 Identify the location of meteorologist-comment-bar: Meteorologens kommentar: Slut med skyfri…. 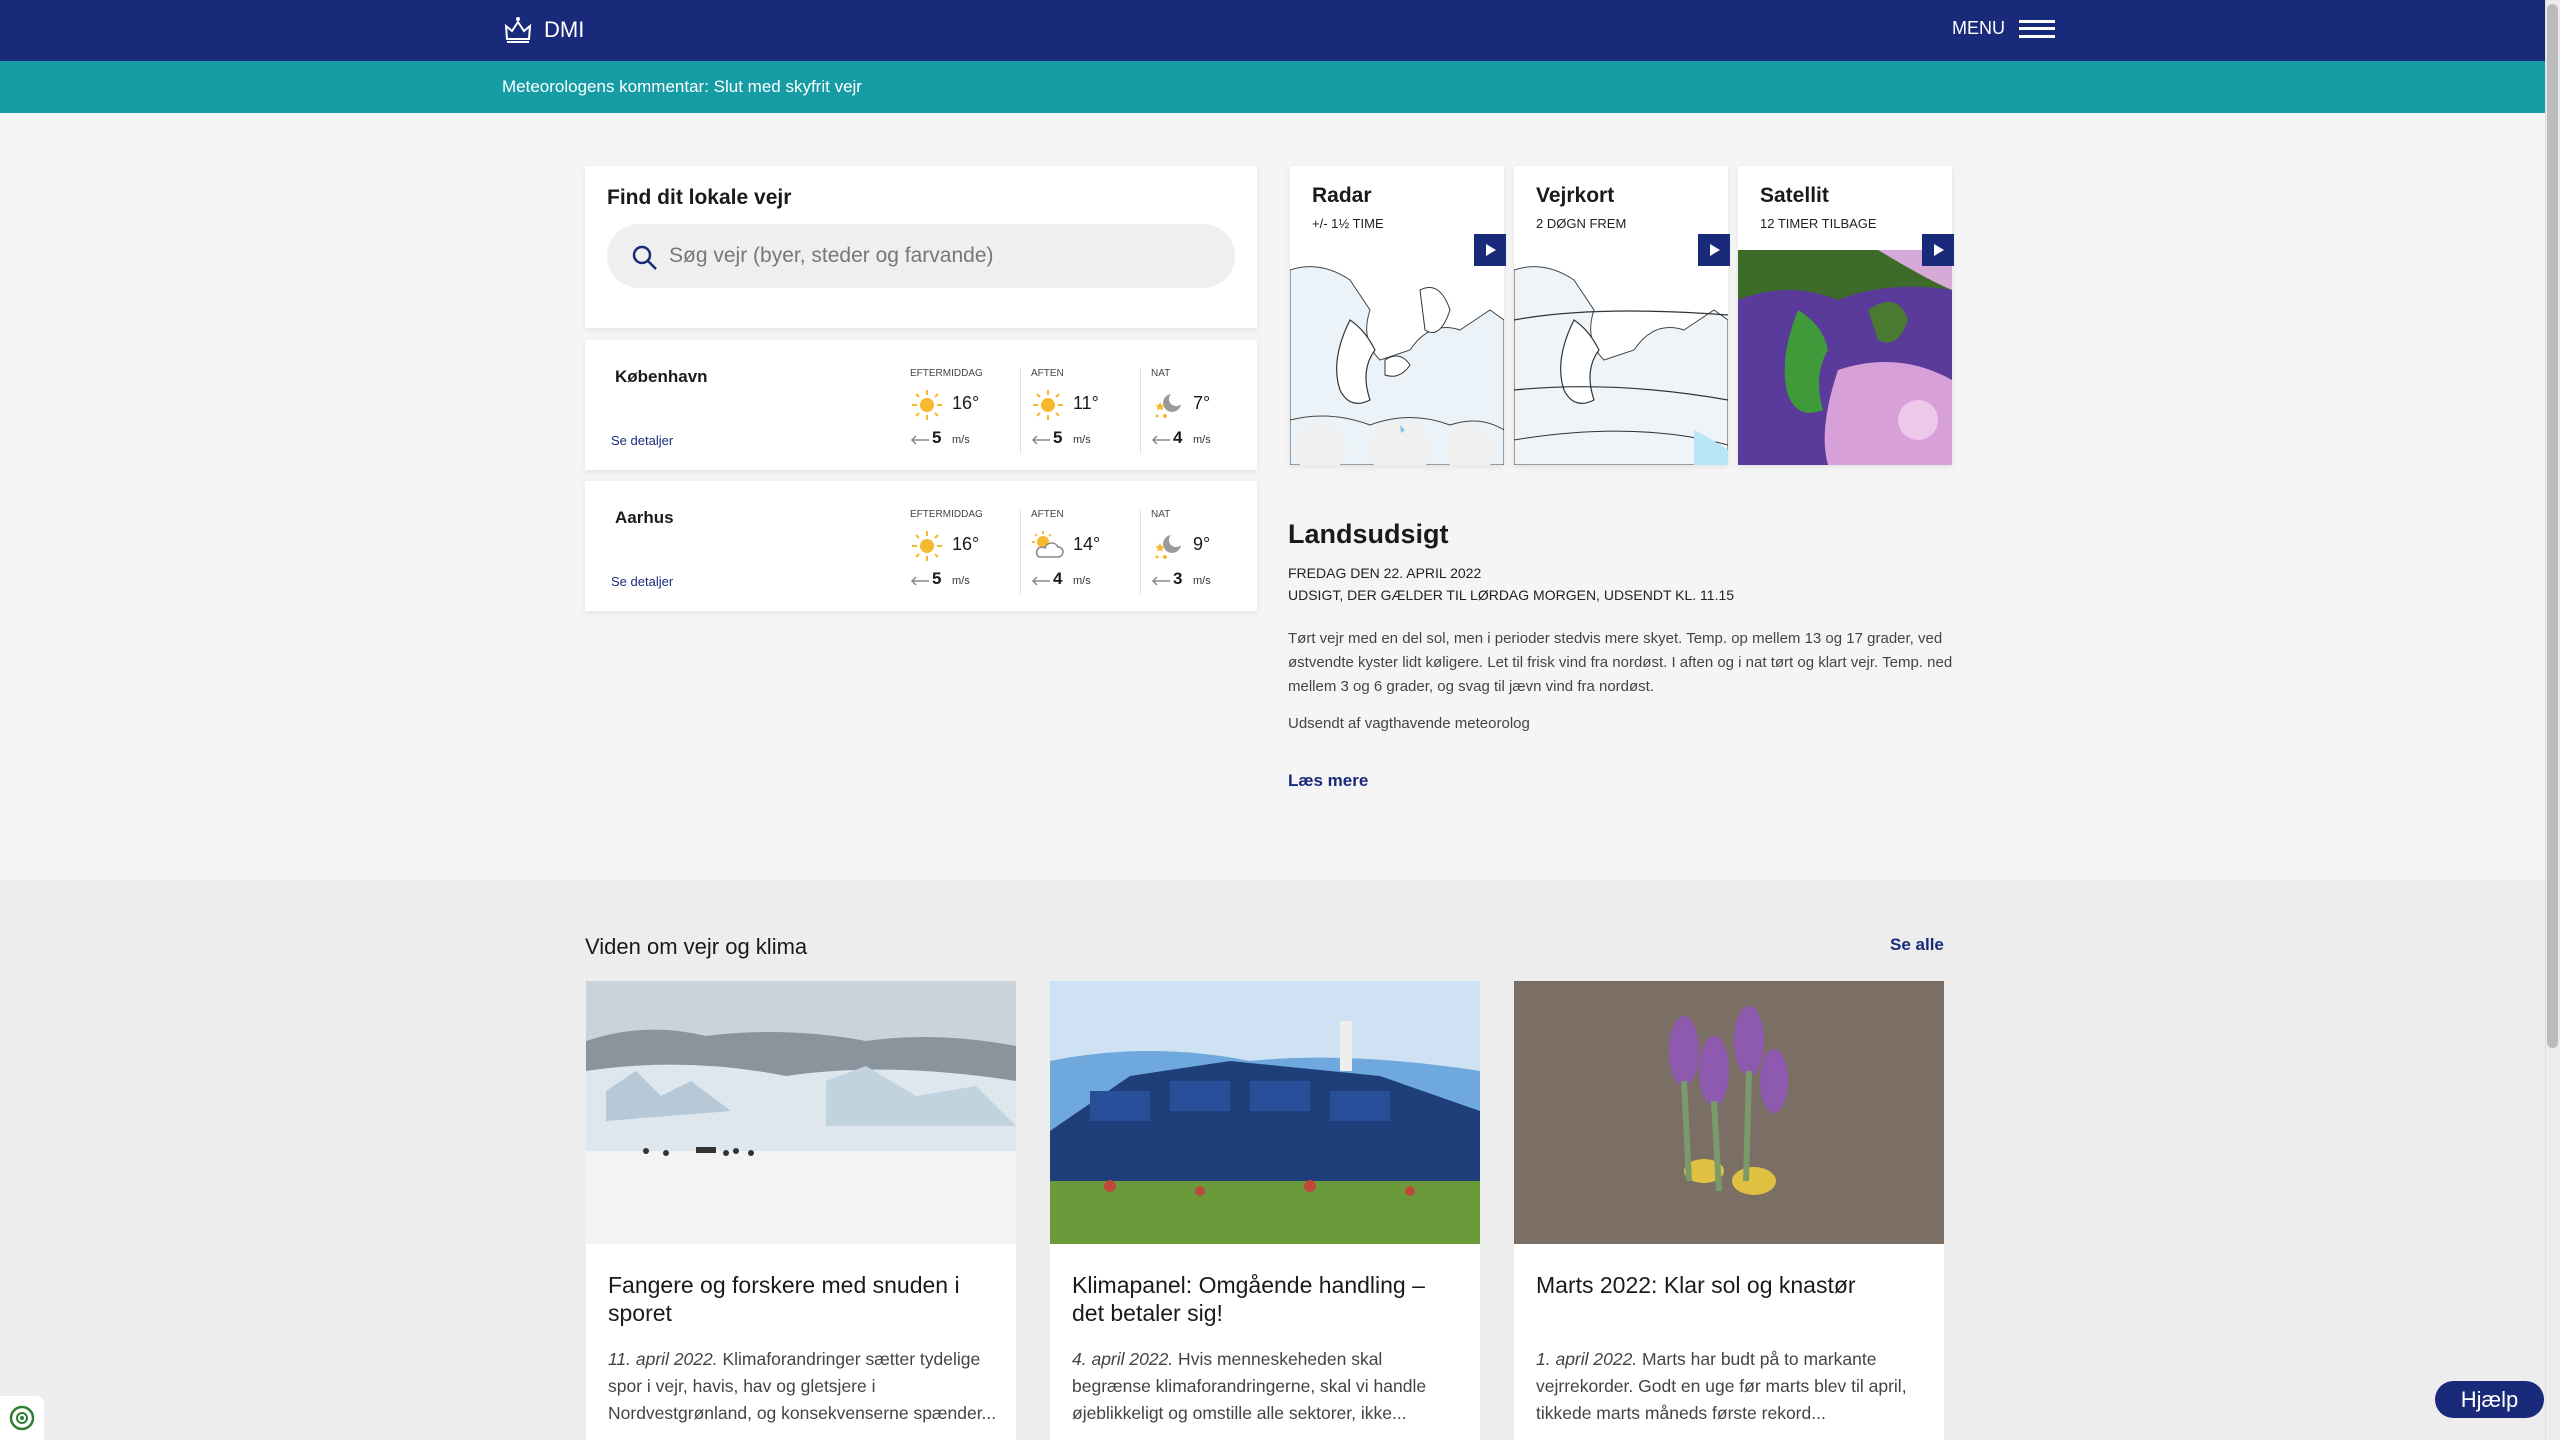
(1272, 87).